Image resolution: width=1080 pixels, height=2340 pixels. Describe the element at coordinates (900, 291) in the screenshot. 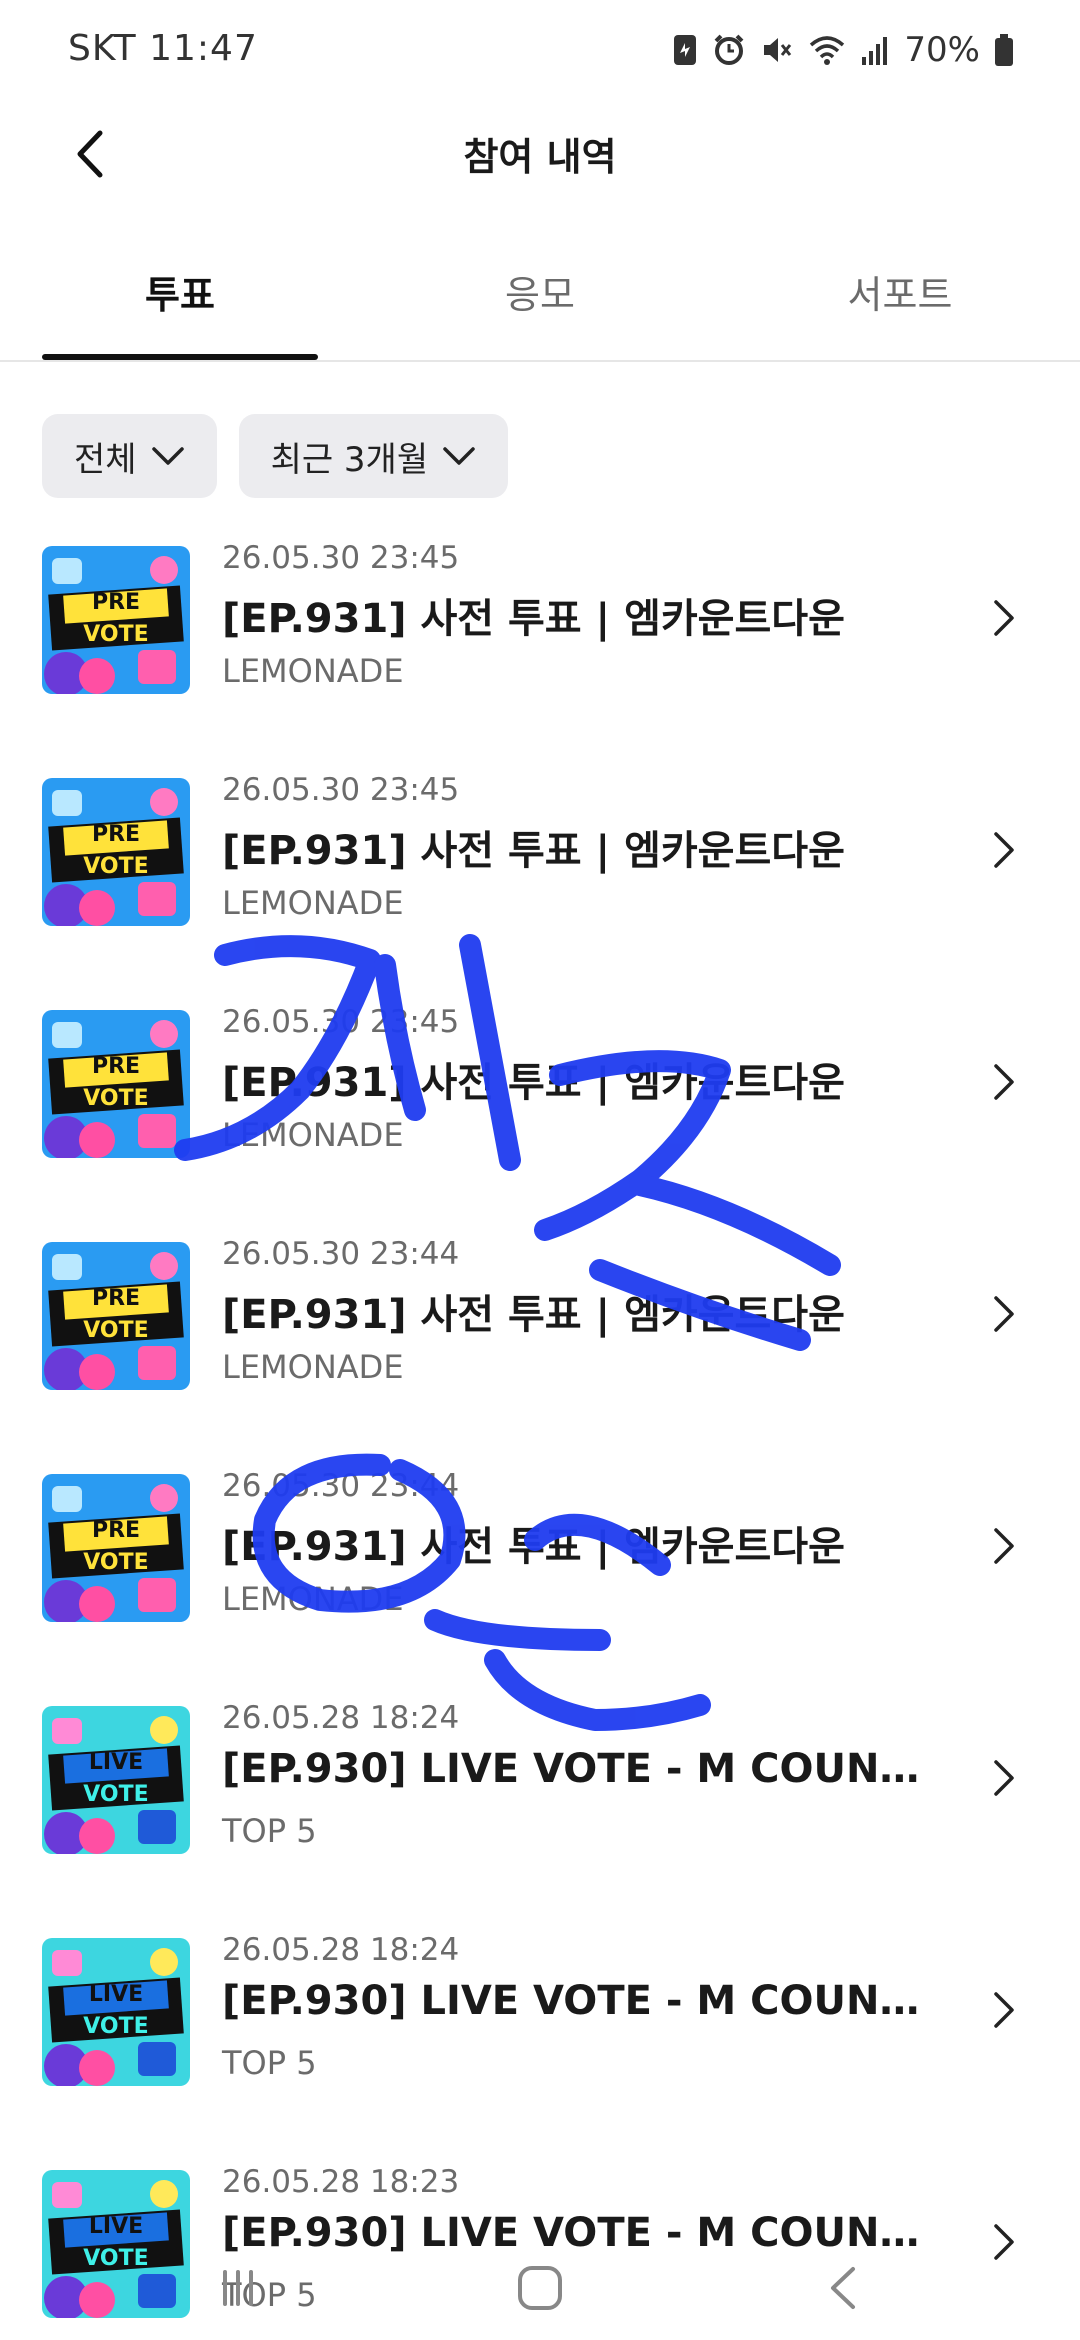

I see `tab-support: 서포트` at that location.